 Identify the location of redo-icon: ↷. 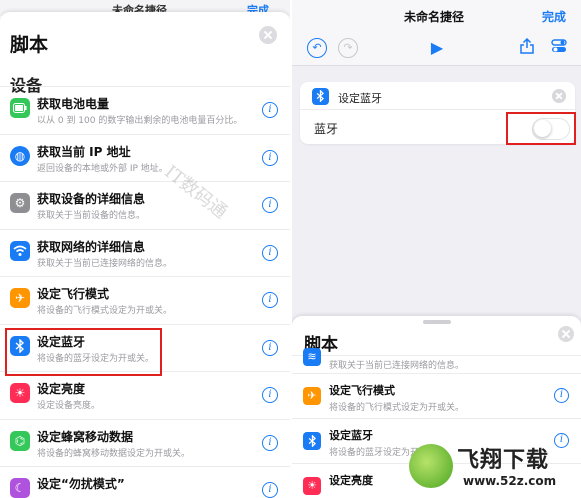
(348, 48).